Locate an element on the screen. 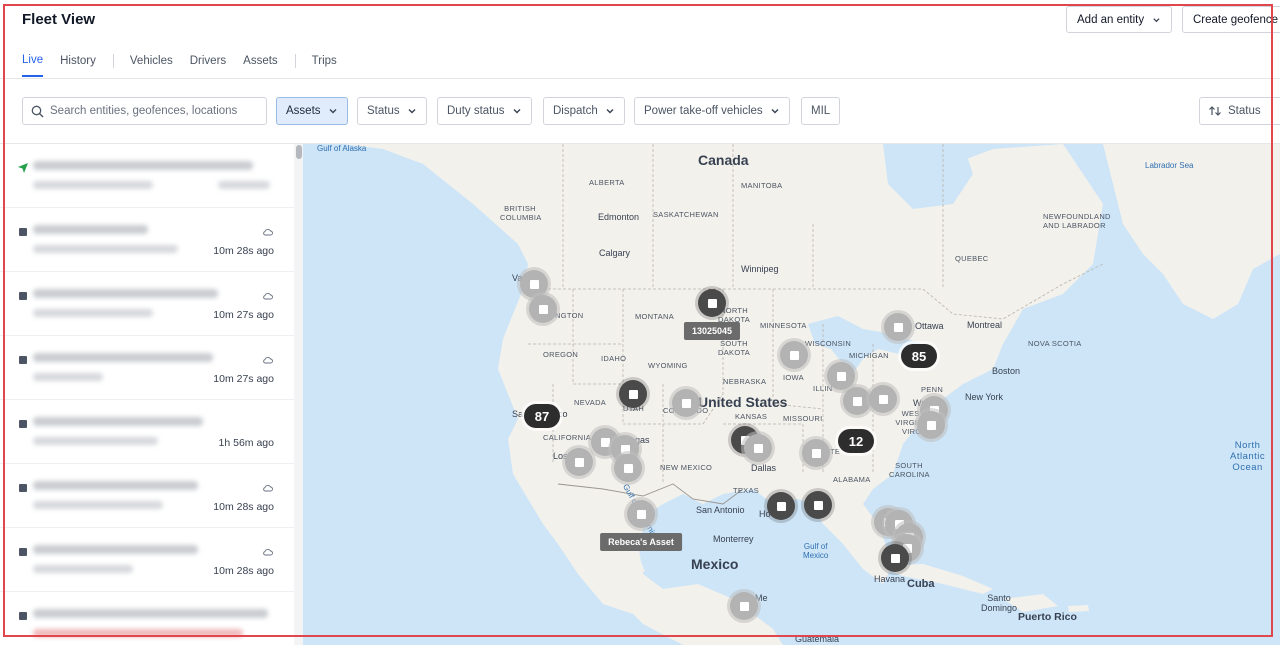  search-input is located at coordinates (150, 111).